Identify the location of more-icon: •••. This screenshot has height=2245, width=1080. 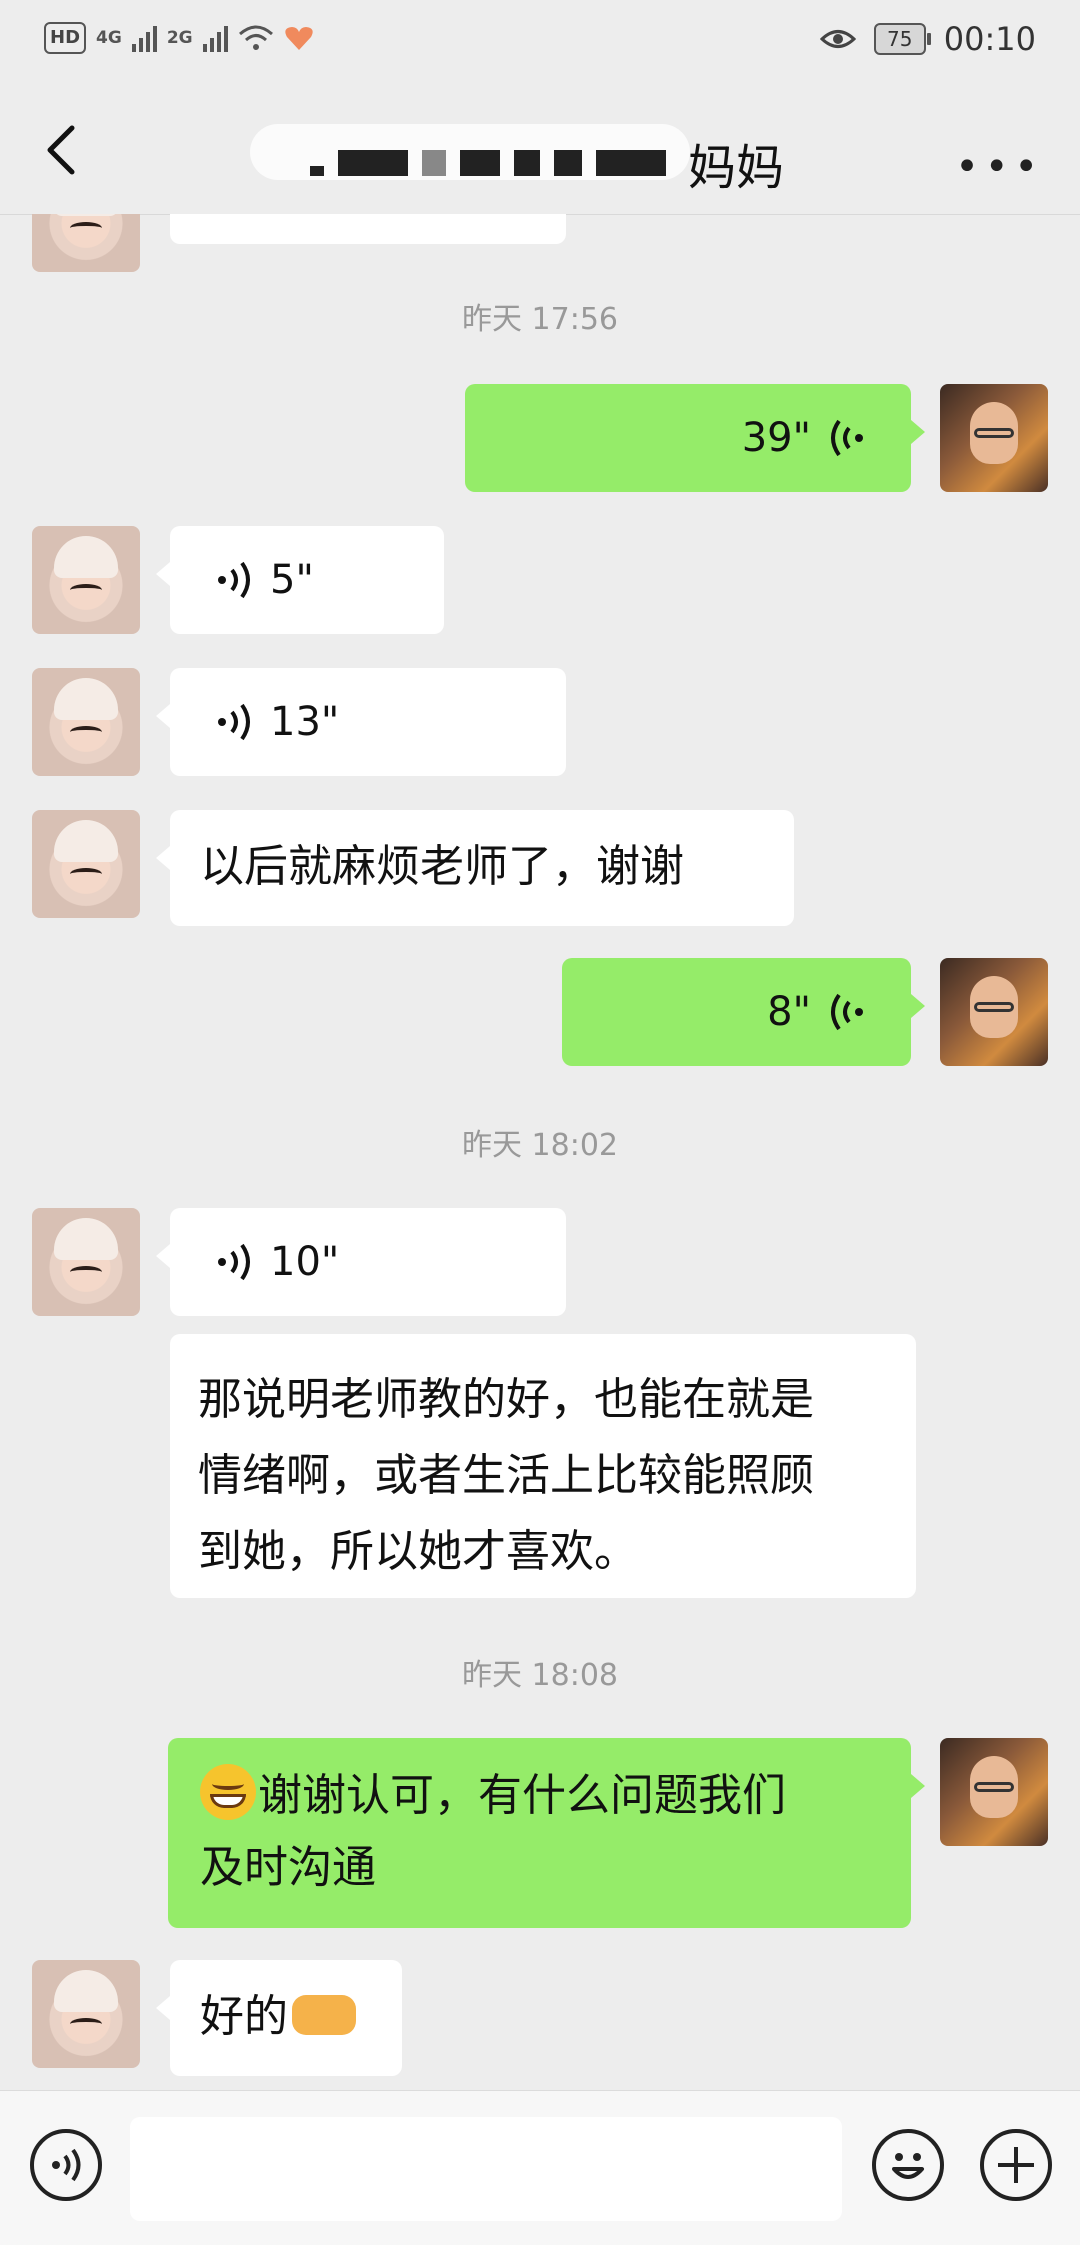
(999, 167).